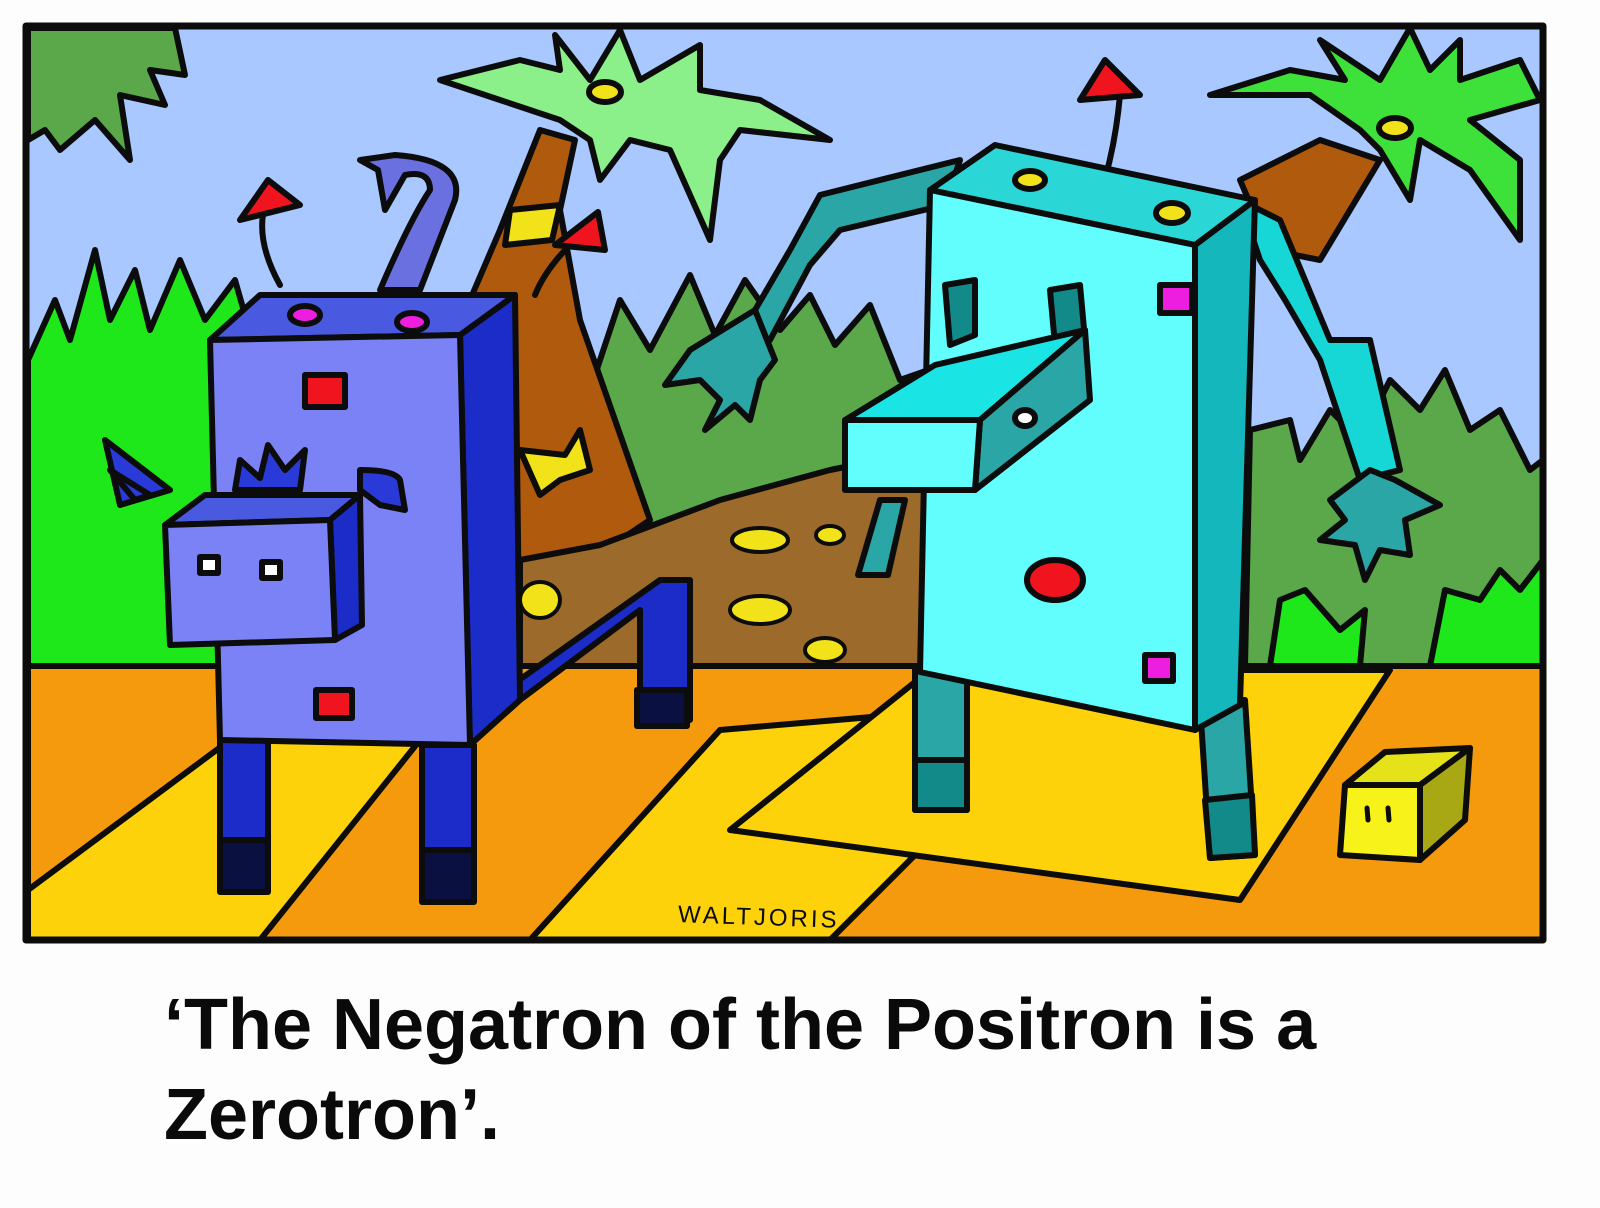  Describe the element at coordinates (250, 582) in the screenshot. I see `blue-robot-head` at that location.